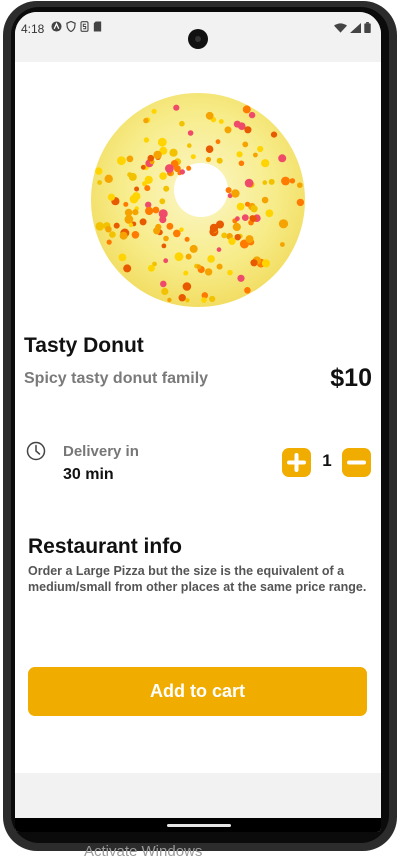 This screenshot has width=401, height=860. I want to click on home-indicator, so click(199, 825).